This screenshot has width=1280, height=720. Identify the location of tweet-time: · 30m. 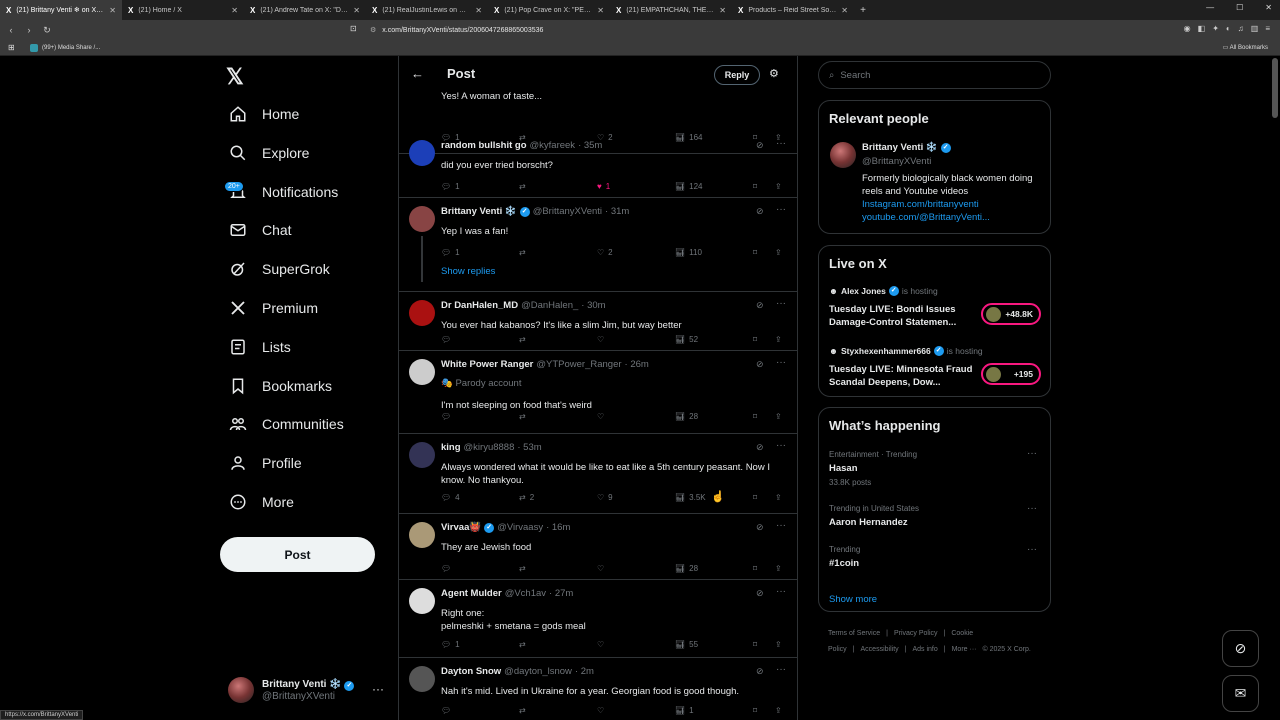
(593, 305).